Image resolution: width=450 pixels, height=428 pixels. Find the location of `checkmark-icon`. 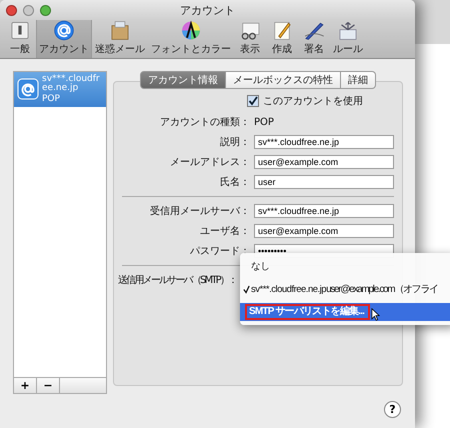

checkmark-icon is located at coordinates (246, 289).